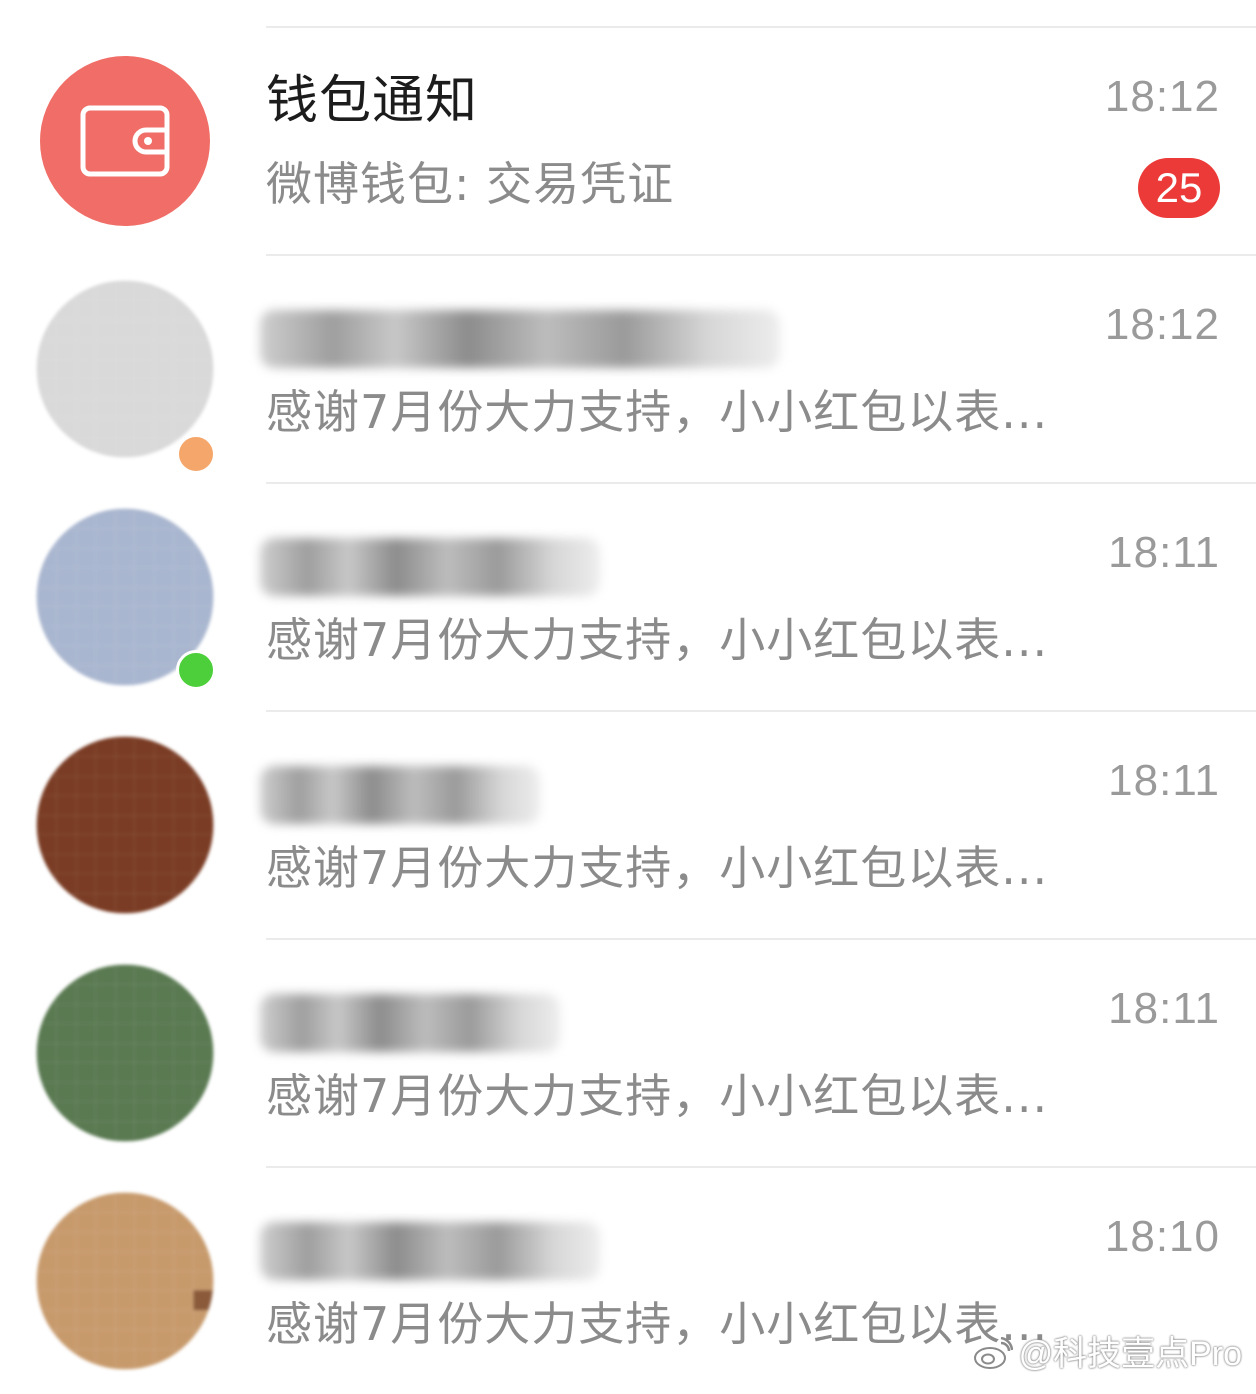  I want to click on watermark: @科技壹点Pro, so click(1107, 1354).